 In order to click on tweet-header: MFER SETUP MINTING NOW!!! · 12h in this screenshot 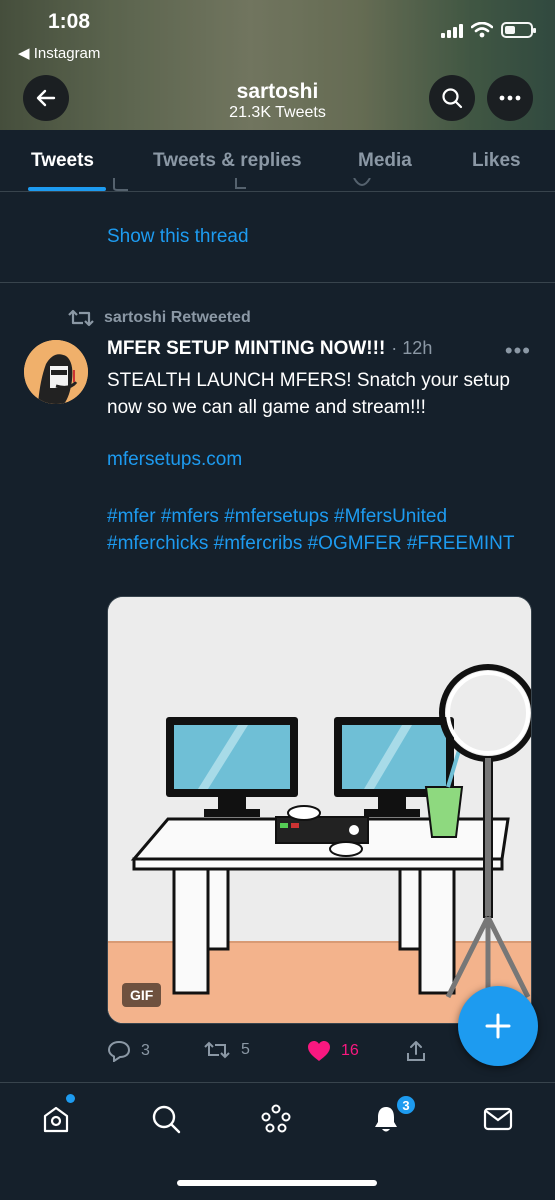, I will do `click(269, 349)`.